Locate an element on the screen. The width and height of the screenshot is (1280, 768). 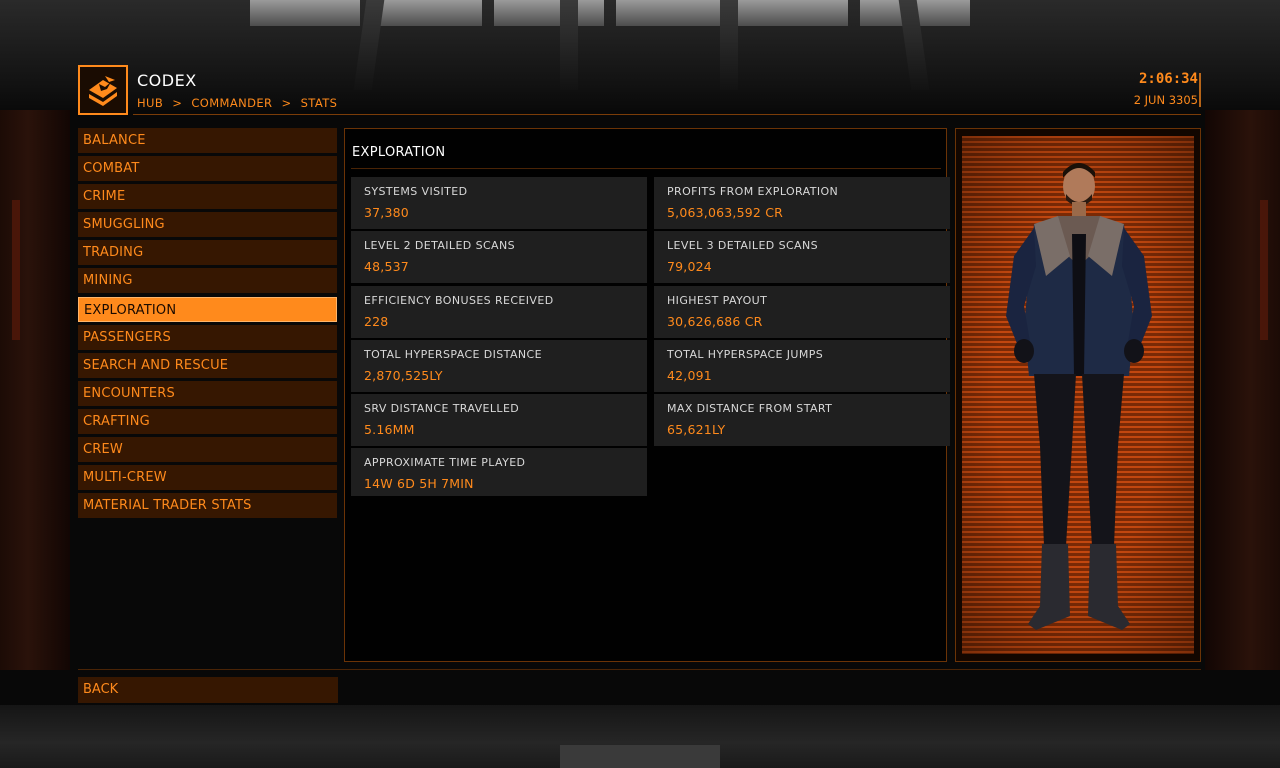
menu-item-crafting: CRAFTING is located at coordinates (207, 421).